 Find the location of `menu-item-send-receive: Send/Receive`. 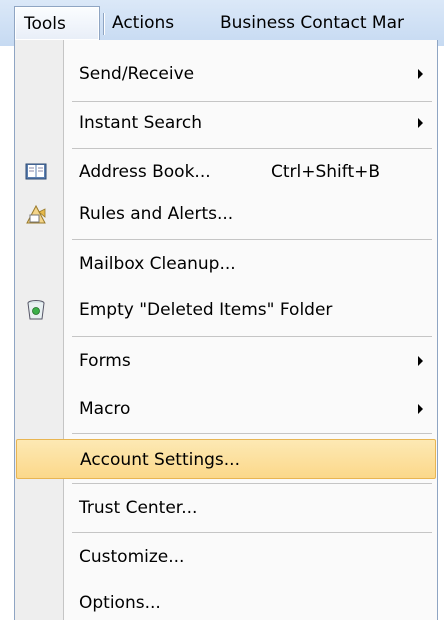

menu-item-send-receive: Send/Receive is located at coordinates (226, 74).